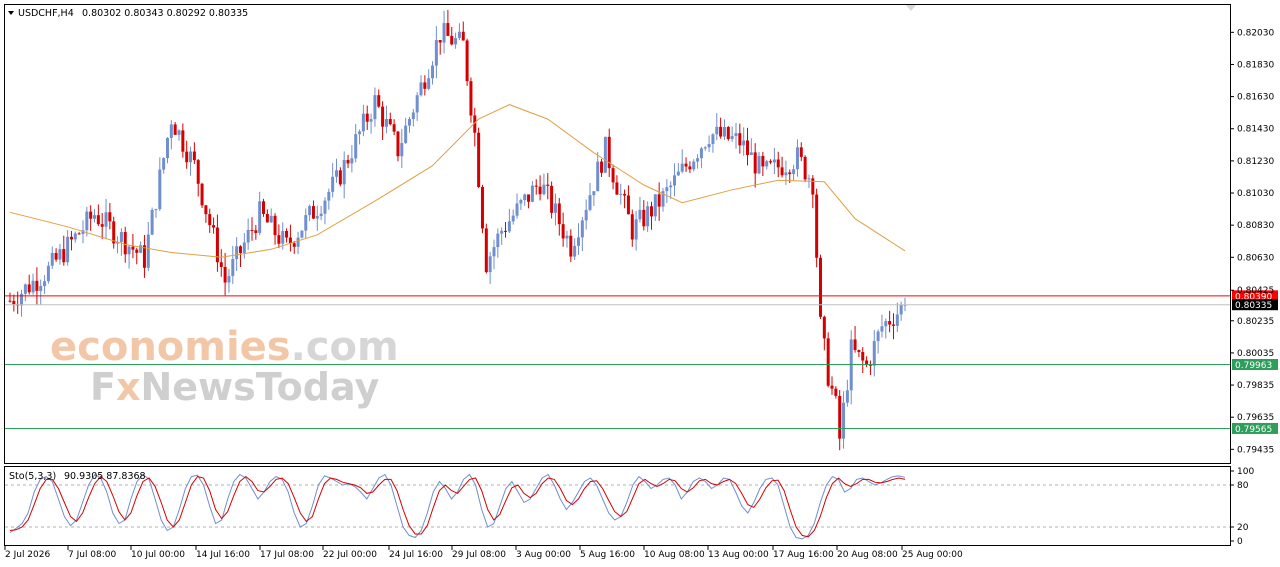  Describe the element at coordinates (92, 555) in the screenshot. I see `time-tick-label: 7 Jul 08:00` at that location.